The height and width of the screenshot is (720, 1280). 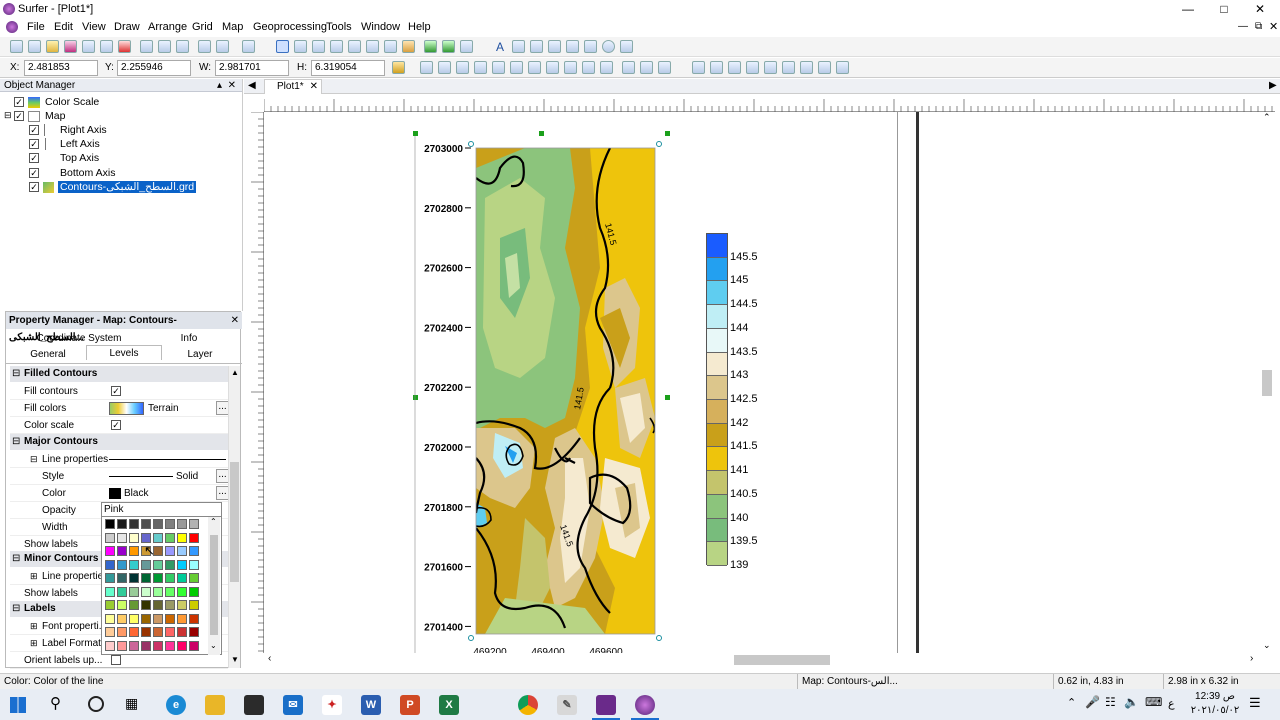 What do you see at coordinates (36, 27) in the screenshot?
I see `menu-file: File` at bounding box center [36, 27].